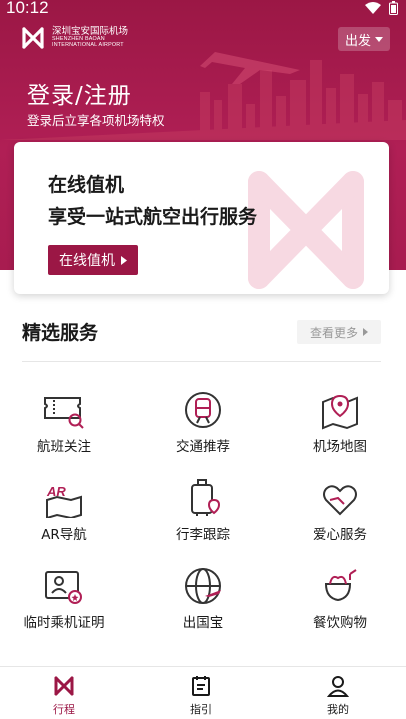  What do you see at coordinates (88, 44) in the screenshot?
I see `logo-english-line-2: INTERNATIONAL AIRPORT` at bounding box center [88, 44].